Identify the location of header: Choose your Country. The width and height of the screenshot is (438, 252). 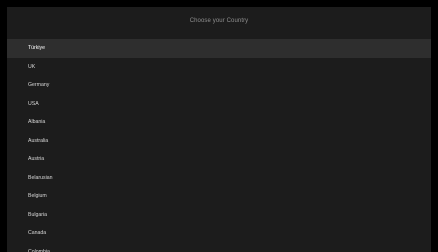
(219, 21).